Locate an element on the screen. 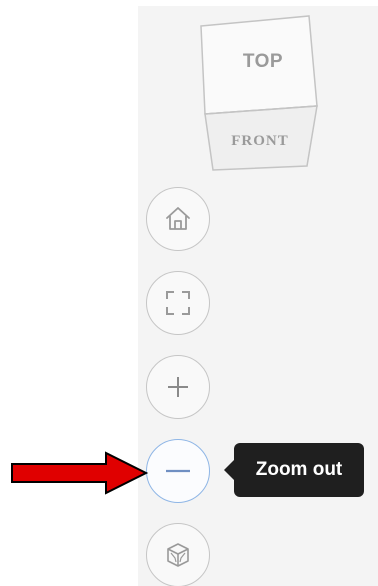 The image size is (378, 586). 3d-cube-icon is located at coordinates (178, 555).